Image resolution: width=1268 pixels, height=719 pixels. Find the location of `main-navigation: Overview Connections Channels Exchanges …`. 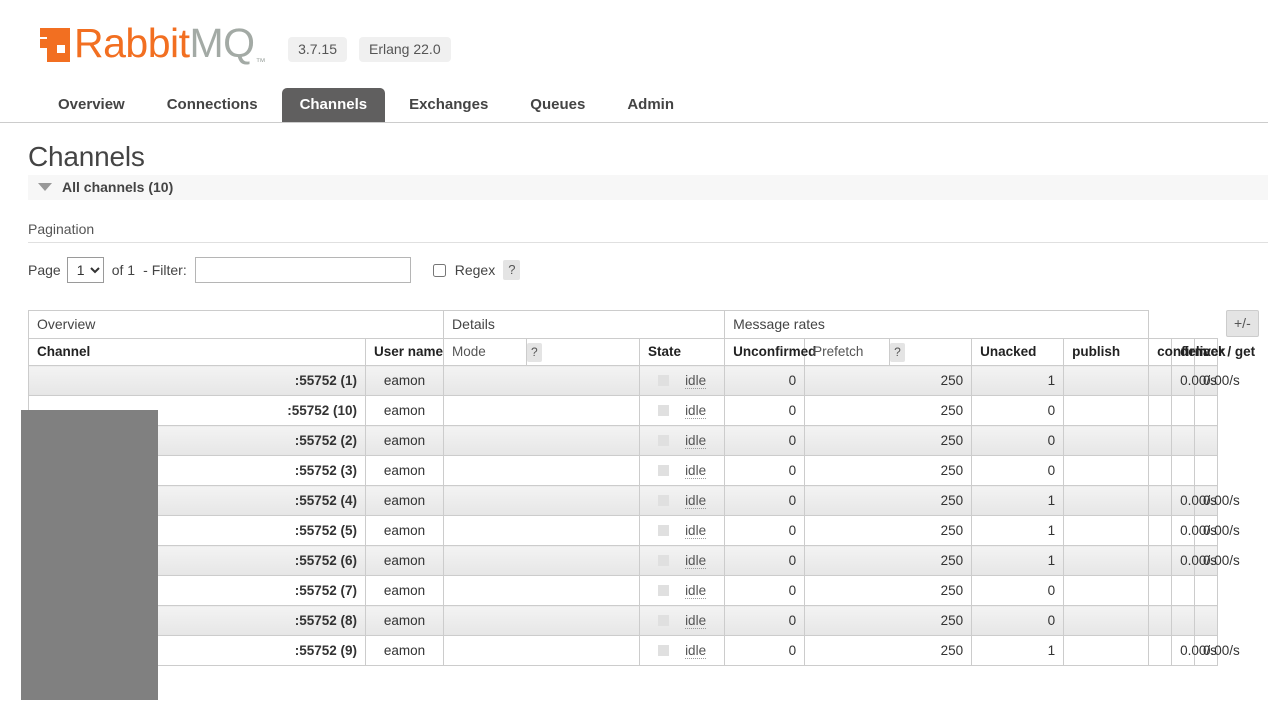

main-navigation: Overview Connections Channels Exchanges … is located at coordinates (634, 104).